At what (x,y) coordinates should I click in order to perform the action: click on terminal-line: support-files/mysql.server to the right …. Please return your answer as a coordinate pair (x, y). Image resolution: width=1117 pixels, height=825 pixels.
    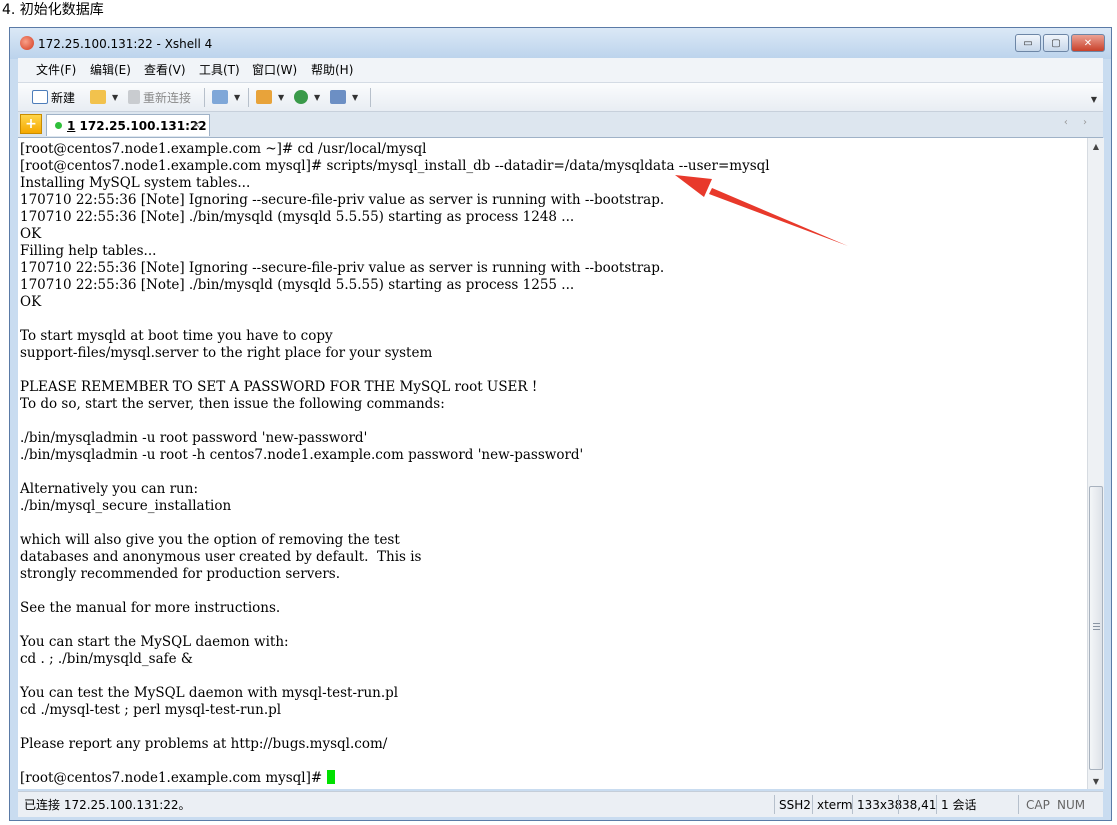
    Looking at the image, I should click on (226, 353).